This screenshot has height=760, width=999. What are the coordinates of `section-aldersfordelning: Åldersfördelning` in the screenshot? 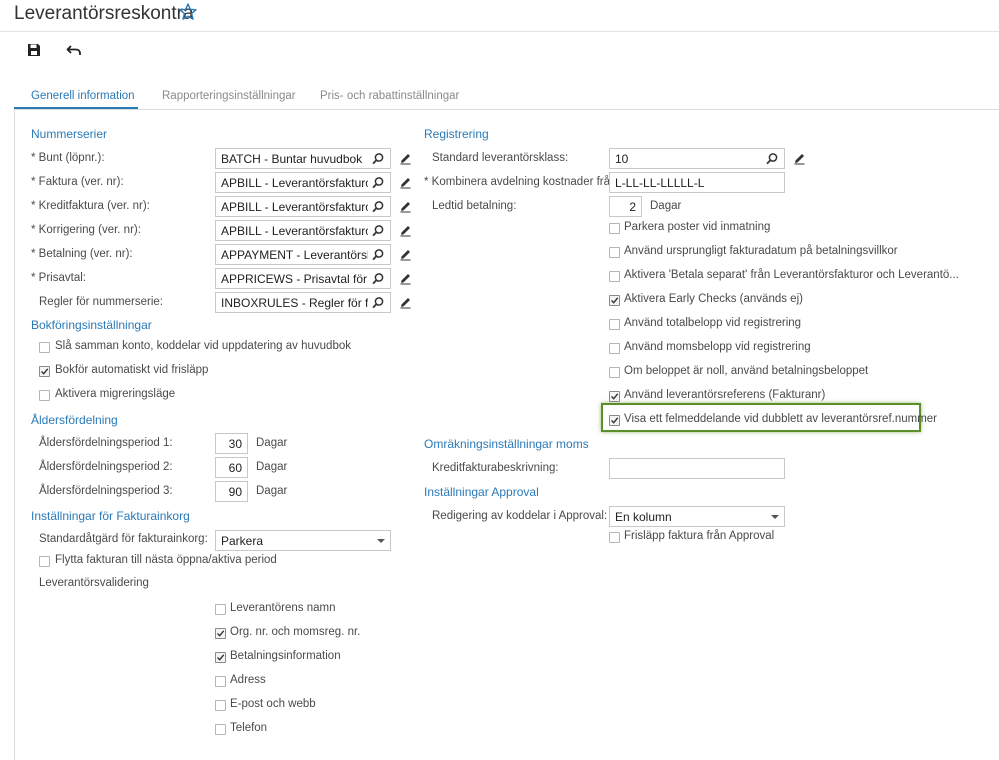 It's located at (74, 420).